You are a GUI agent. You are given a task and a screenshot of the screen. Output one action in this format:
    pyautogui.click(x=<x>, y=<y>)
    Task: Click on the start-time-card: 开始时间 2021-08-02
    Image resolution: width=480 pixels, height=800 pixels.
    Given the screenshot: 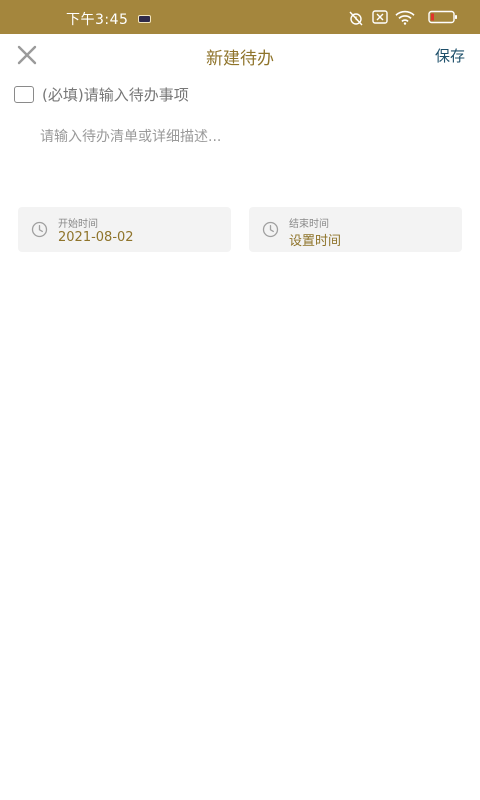 What is the action you would take?
    pyautogui.click(x=124, y=229)
    